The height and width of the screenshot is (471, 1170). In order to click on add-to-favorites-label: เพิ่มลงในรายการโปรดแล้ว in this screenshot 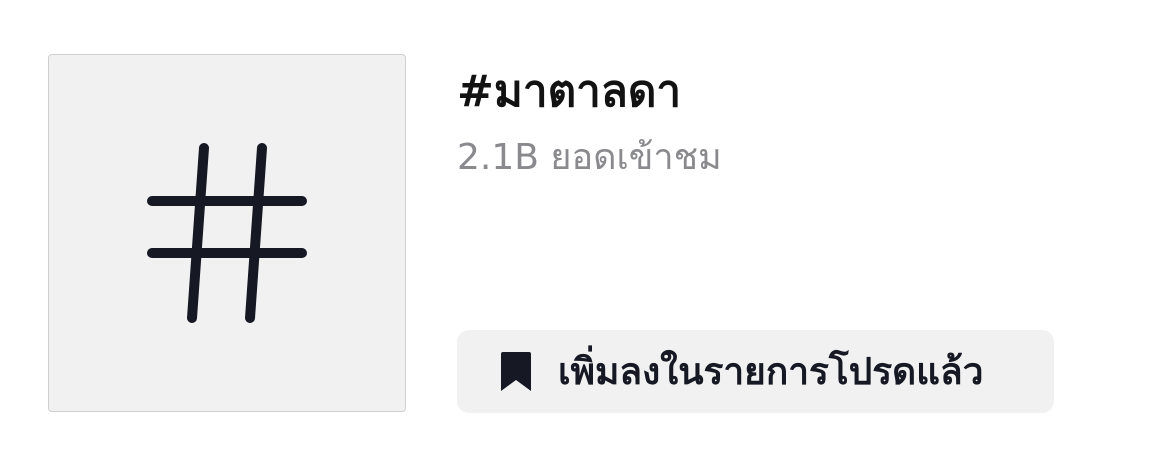, I will do `click(771, 371)`.